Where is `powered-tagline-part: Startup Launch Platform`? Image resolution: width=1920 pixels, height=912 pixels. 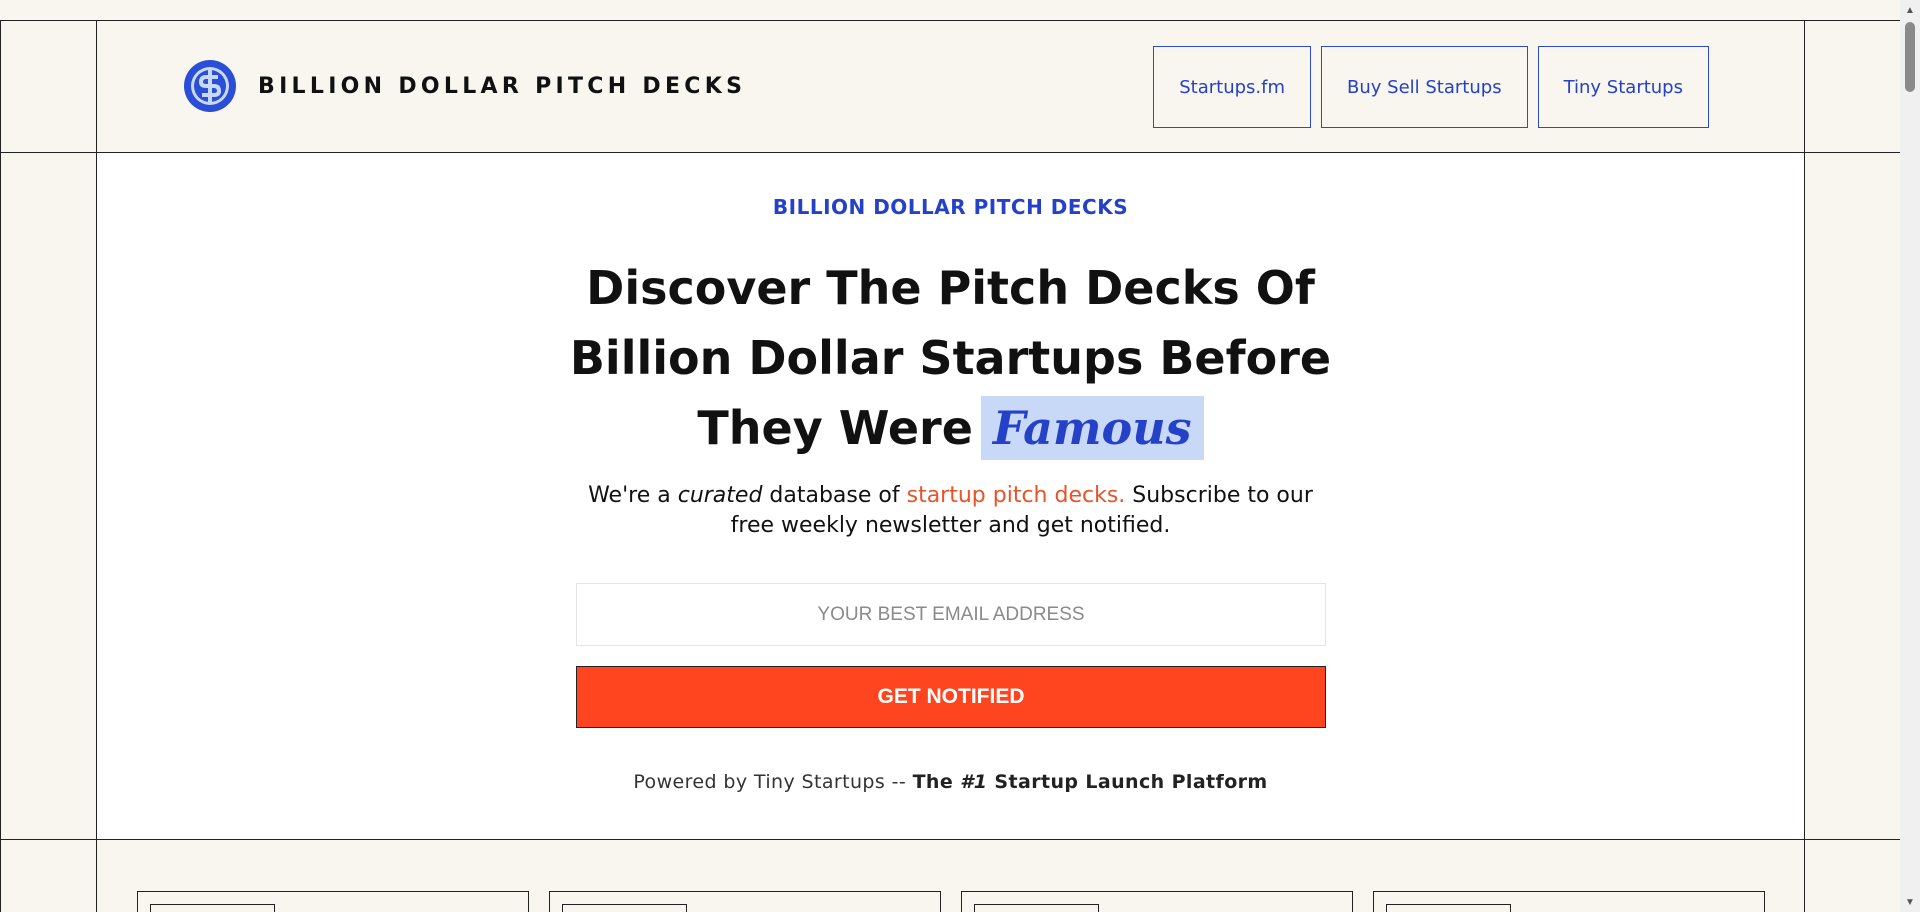
powered-tagline-part: Startup Launch Platform is located at coordinates (1127, 782).